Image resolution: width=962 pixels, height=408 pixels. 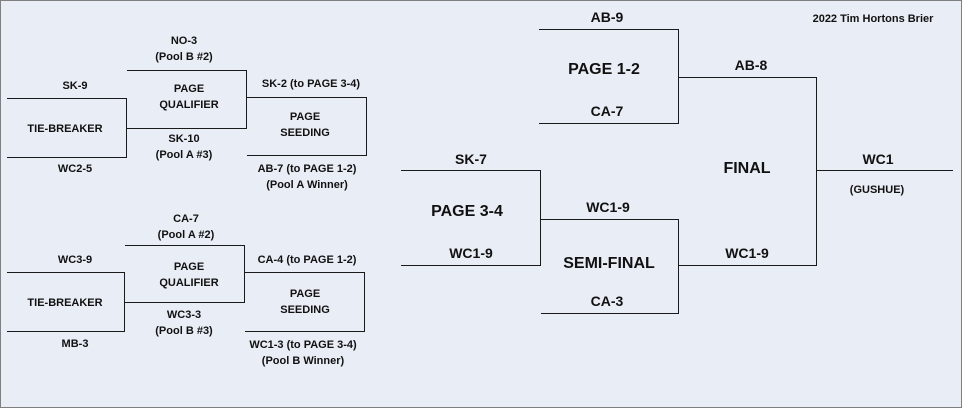 What do you see at coordinates (607, 17) in the screenshot?
I see `page12-team1: AB-9` at bounding box center [607, 17].